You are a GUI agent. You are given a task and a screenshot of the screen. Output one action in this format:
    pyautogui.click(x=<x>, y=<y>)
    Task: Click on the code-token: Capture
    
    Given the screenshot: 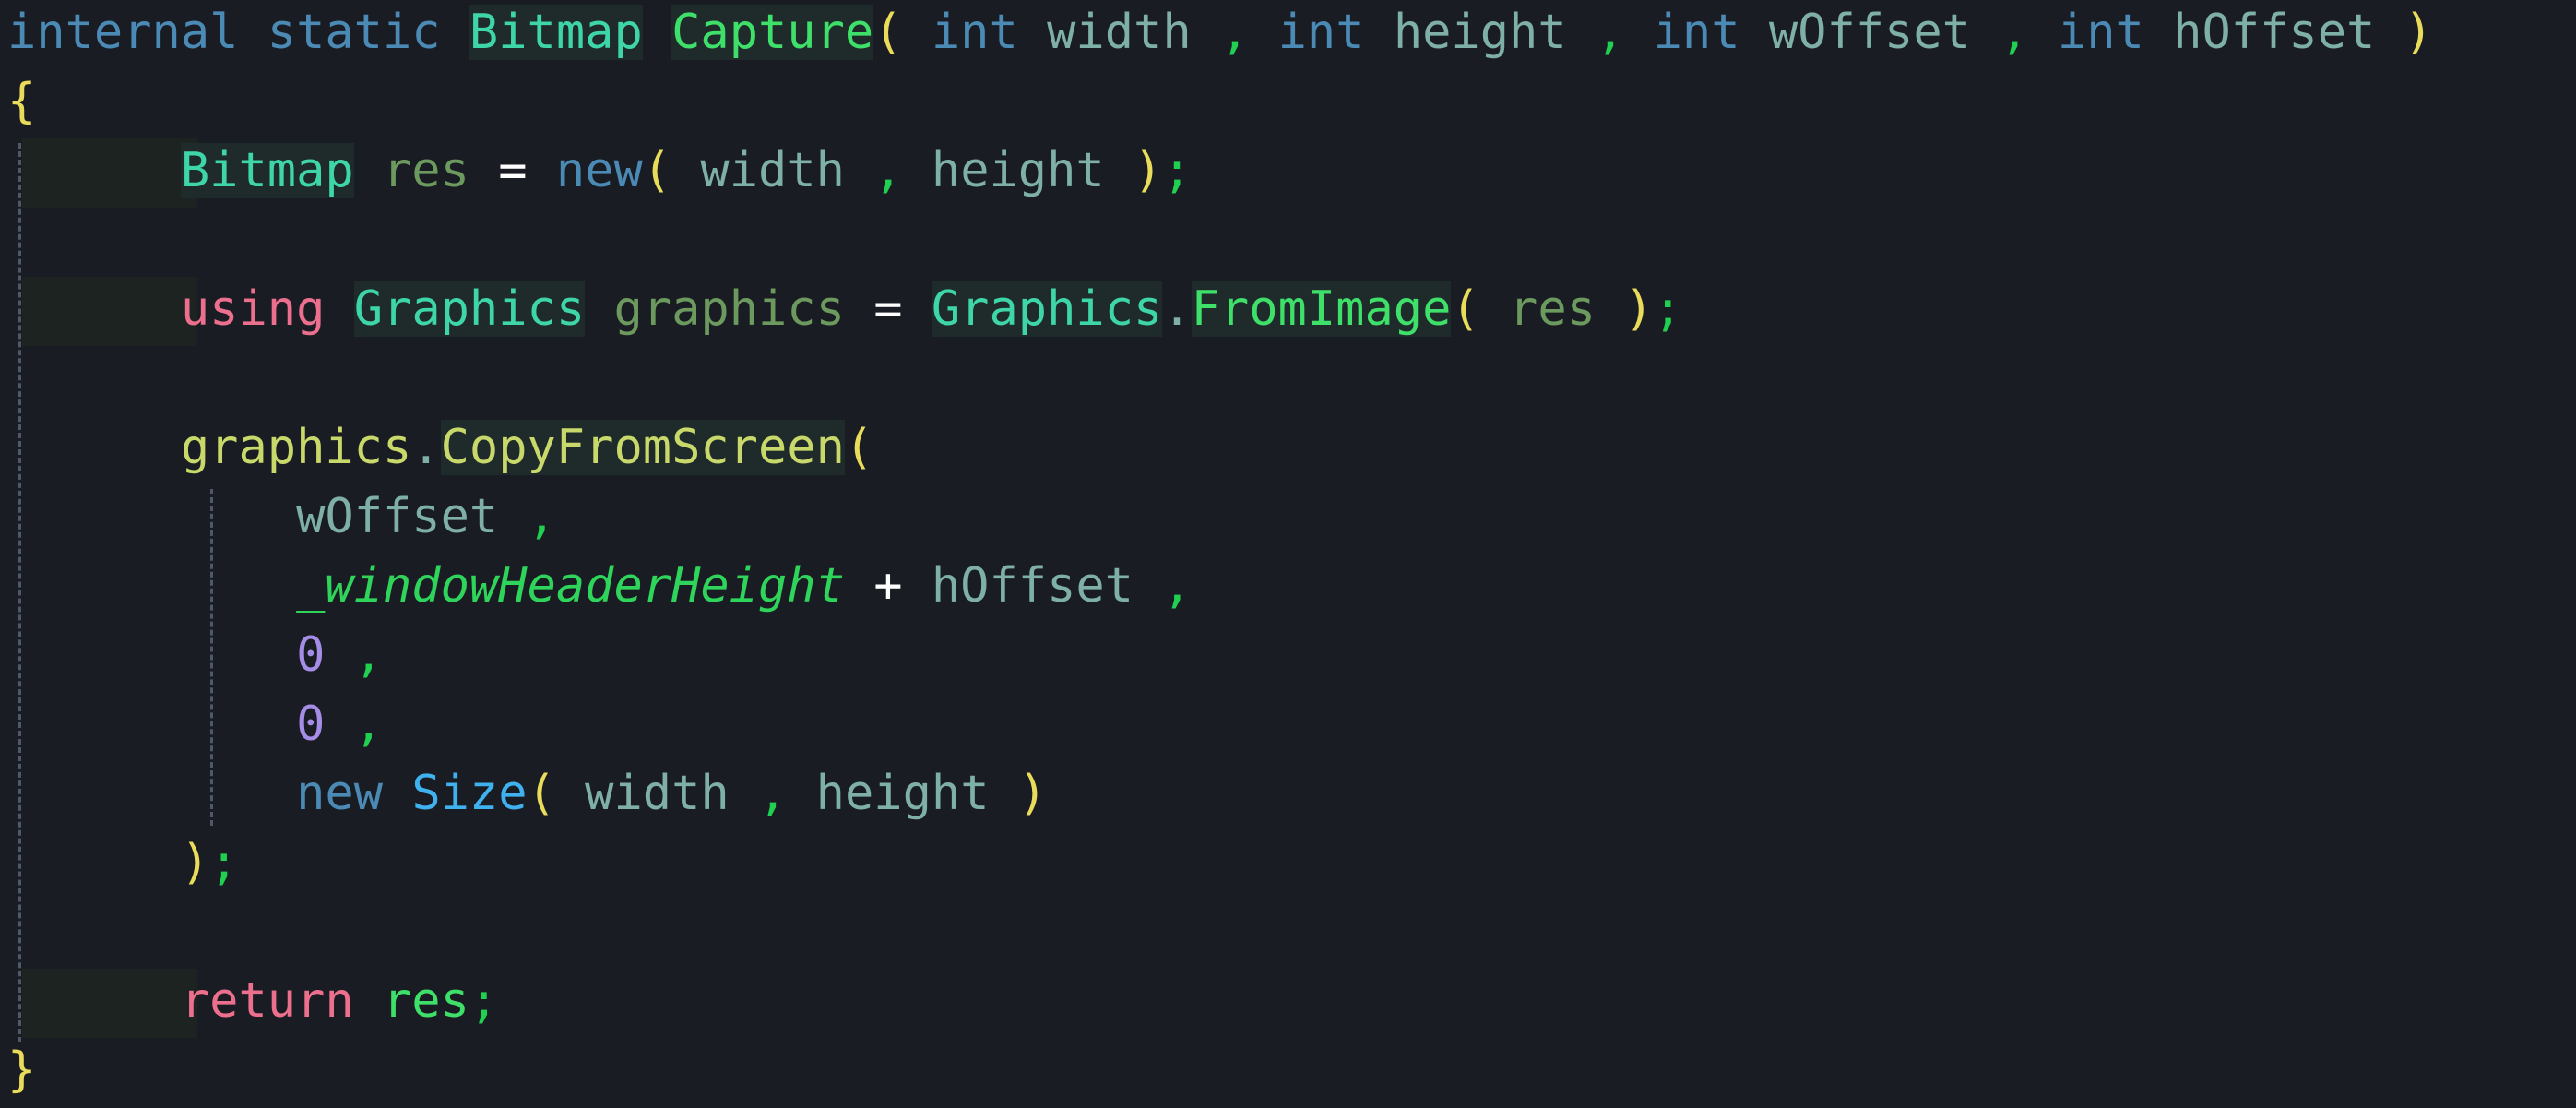 What is the action you would take?
    pyautogui.click(x=772, y=32)
    